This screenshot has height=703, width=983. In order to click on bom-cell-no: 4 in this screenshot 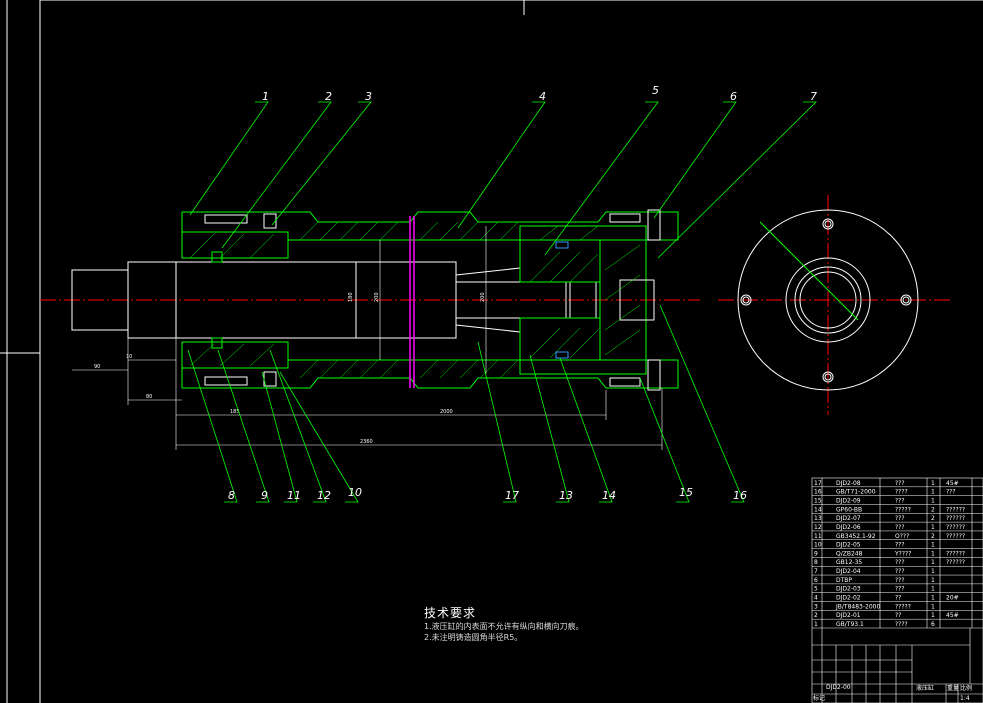, I will do `click(816, 598)`.